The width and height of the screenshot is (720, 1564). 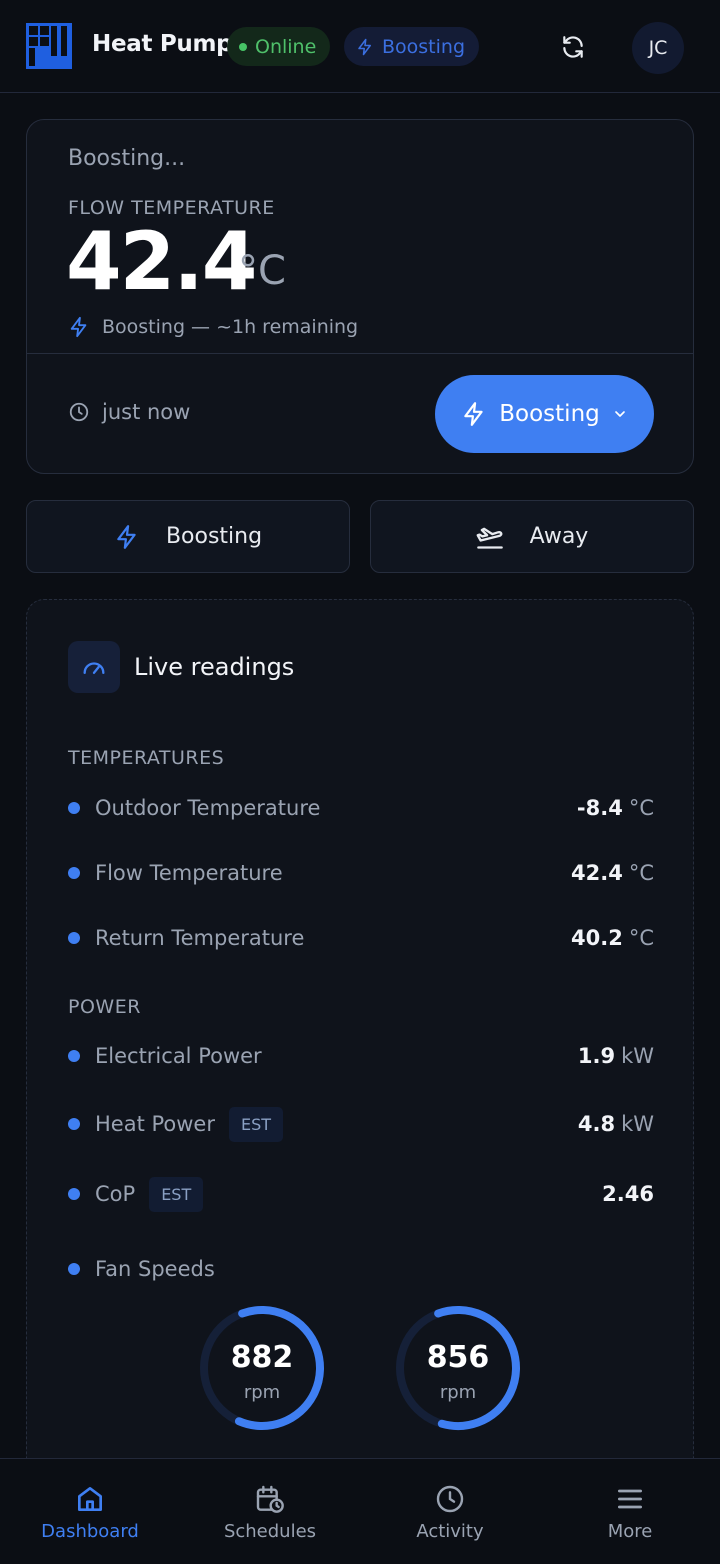 I want to click on refresh-button, so click(x=573, y=47).